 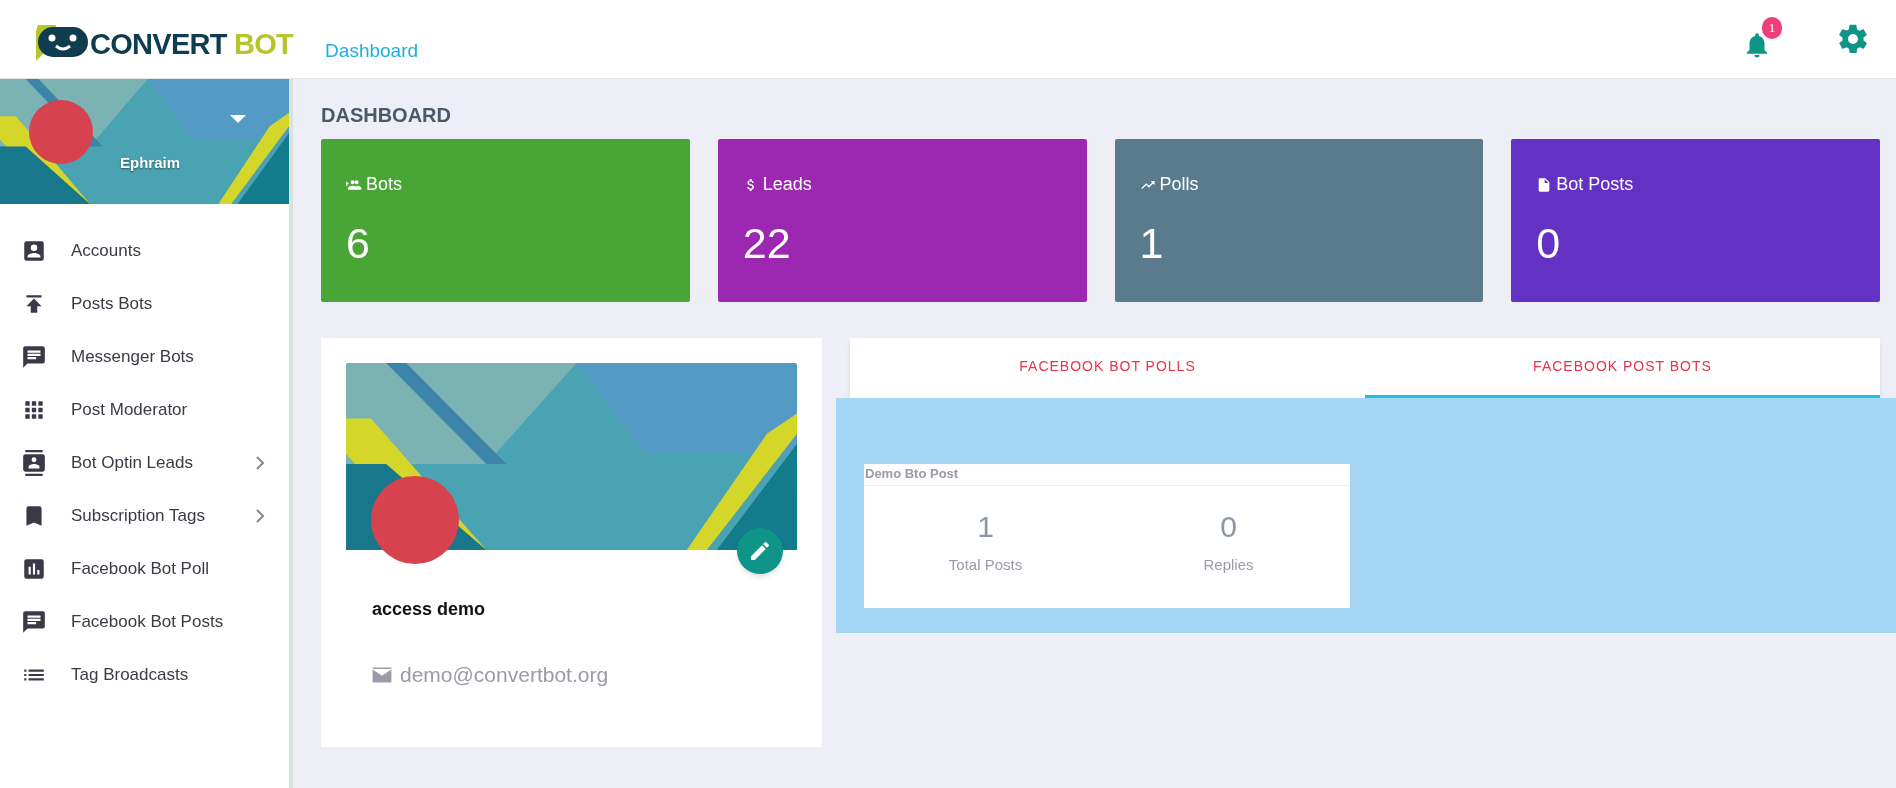 I want to click on stat-value: 1, so click(x=1152, y=243).